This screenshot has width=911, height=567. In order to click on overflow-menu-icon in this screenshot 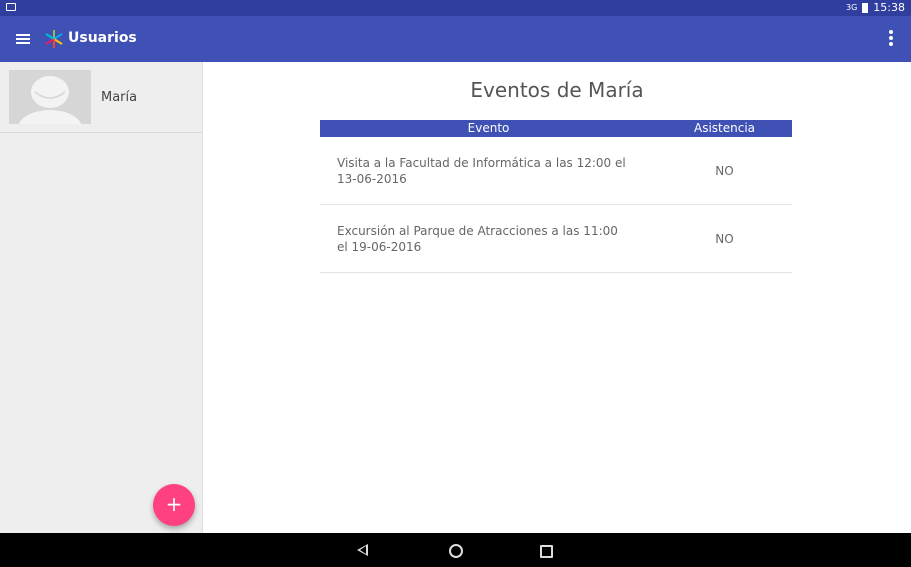, I will do `click(891, 39)`.